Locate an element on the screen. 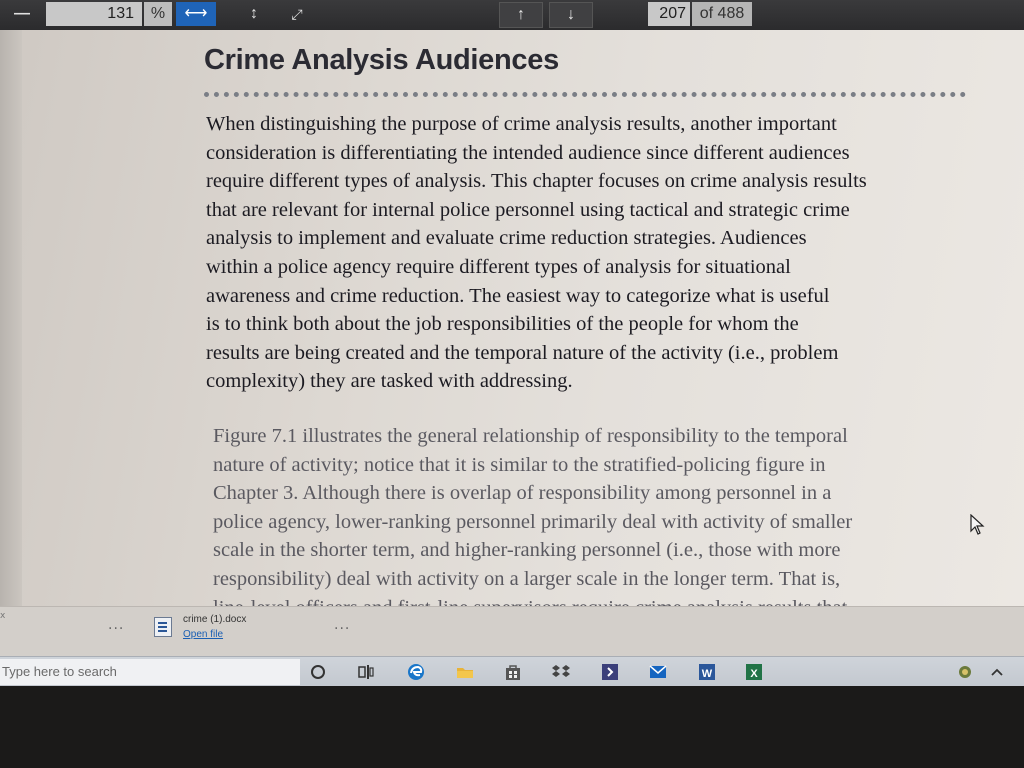 The image size is (1024, 768). download-file-name: crime (1).docx is located at coordinates (215, 619).